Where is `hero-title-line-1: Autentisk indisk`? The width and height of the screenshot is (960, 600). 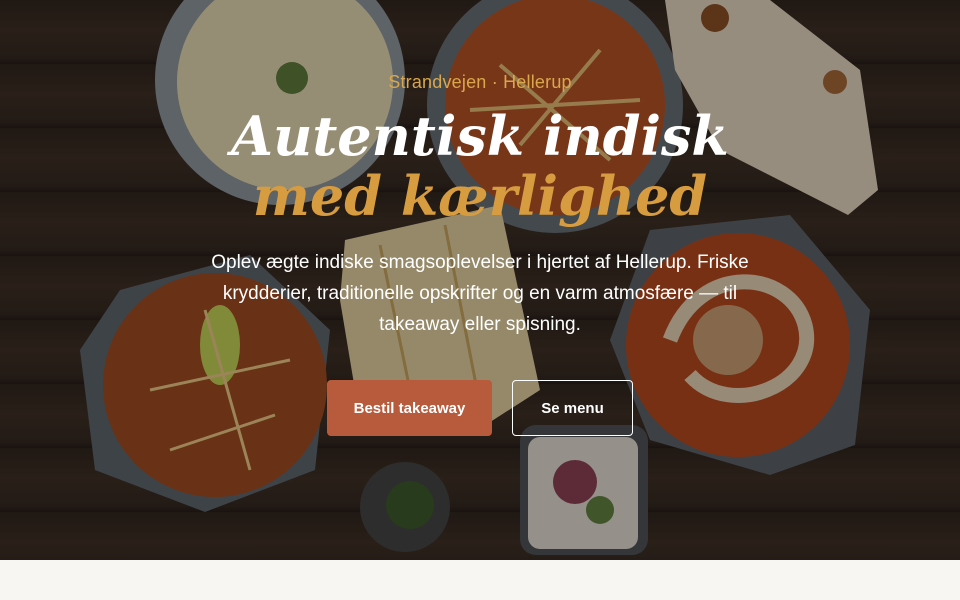
hero-title-line-1: Autentisk indisk is located at coordinates (480, 136).